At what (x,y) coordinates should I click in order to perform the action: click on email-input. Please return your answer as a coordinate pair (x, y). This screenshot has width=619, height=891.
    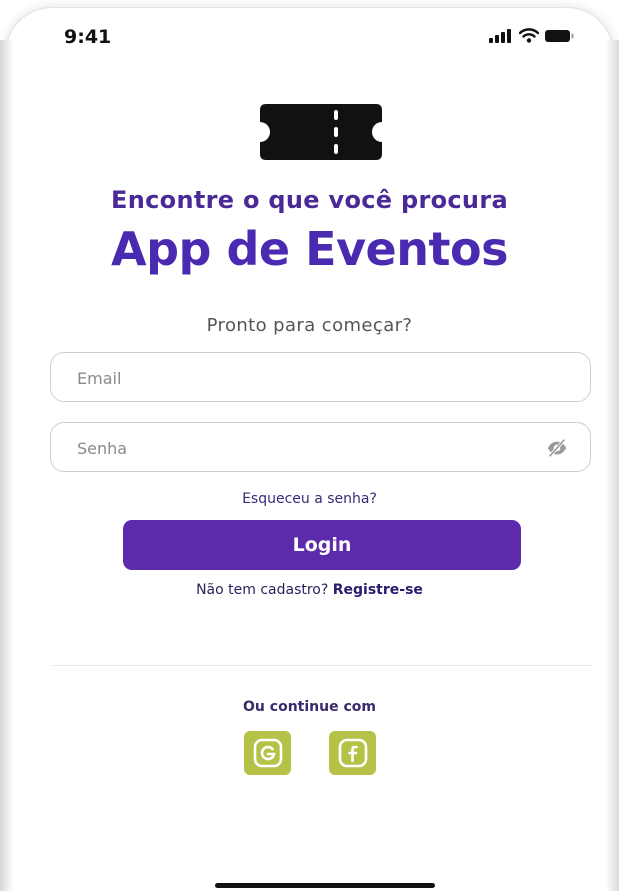
    Looking at the image, I should click on (297, 378).